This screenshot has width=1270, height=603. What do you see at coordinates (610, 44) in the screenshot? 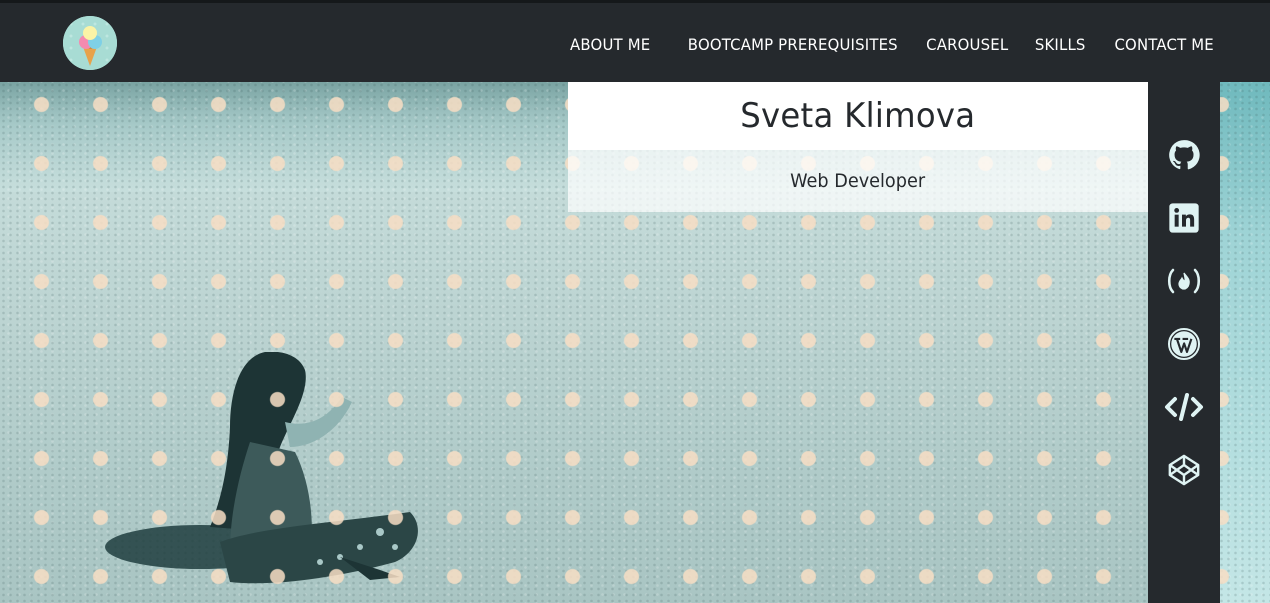
I see `nav-about-me: ABOUT ME` at bounding box center [610, 44].